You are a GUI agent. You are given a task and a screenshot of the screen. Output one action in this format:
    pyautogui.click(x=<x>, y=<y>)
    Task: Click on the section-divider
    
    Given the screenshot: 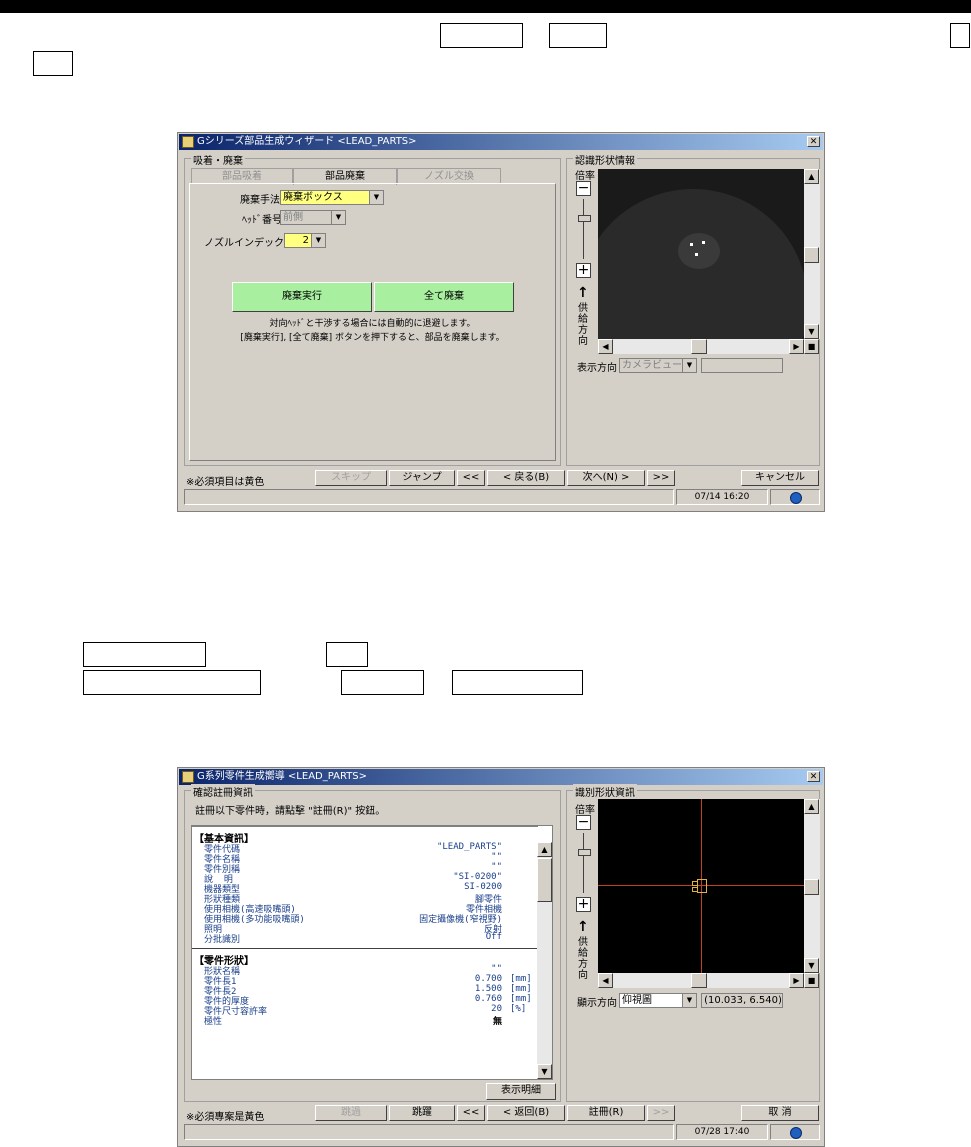 What is the action you would take?
    pyautogui.click(x=365, y=948)
    